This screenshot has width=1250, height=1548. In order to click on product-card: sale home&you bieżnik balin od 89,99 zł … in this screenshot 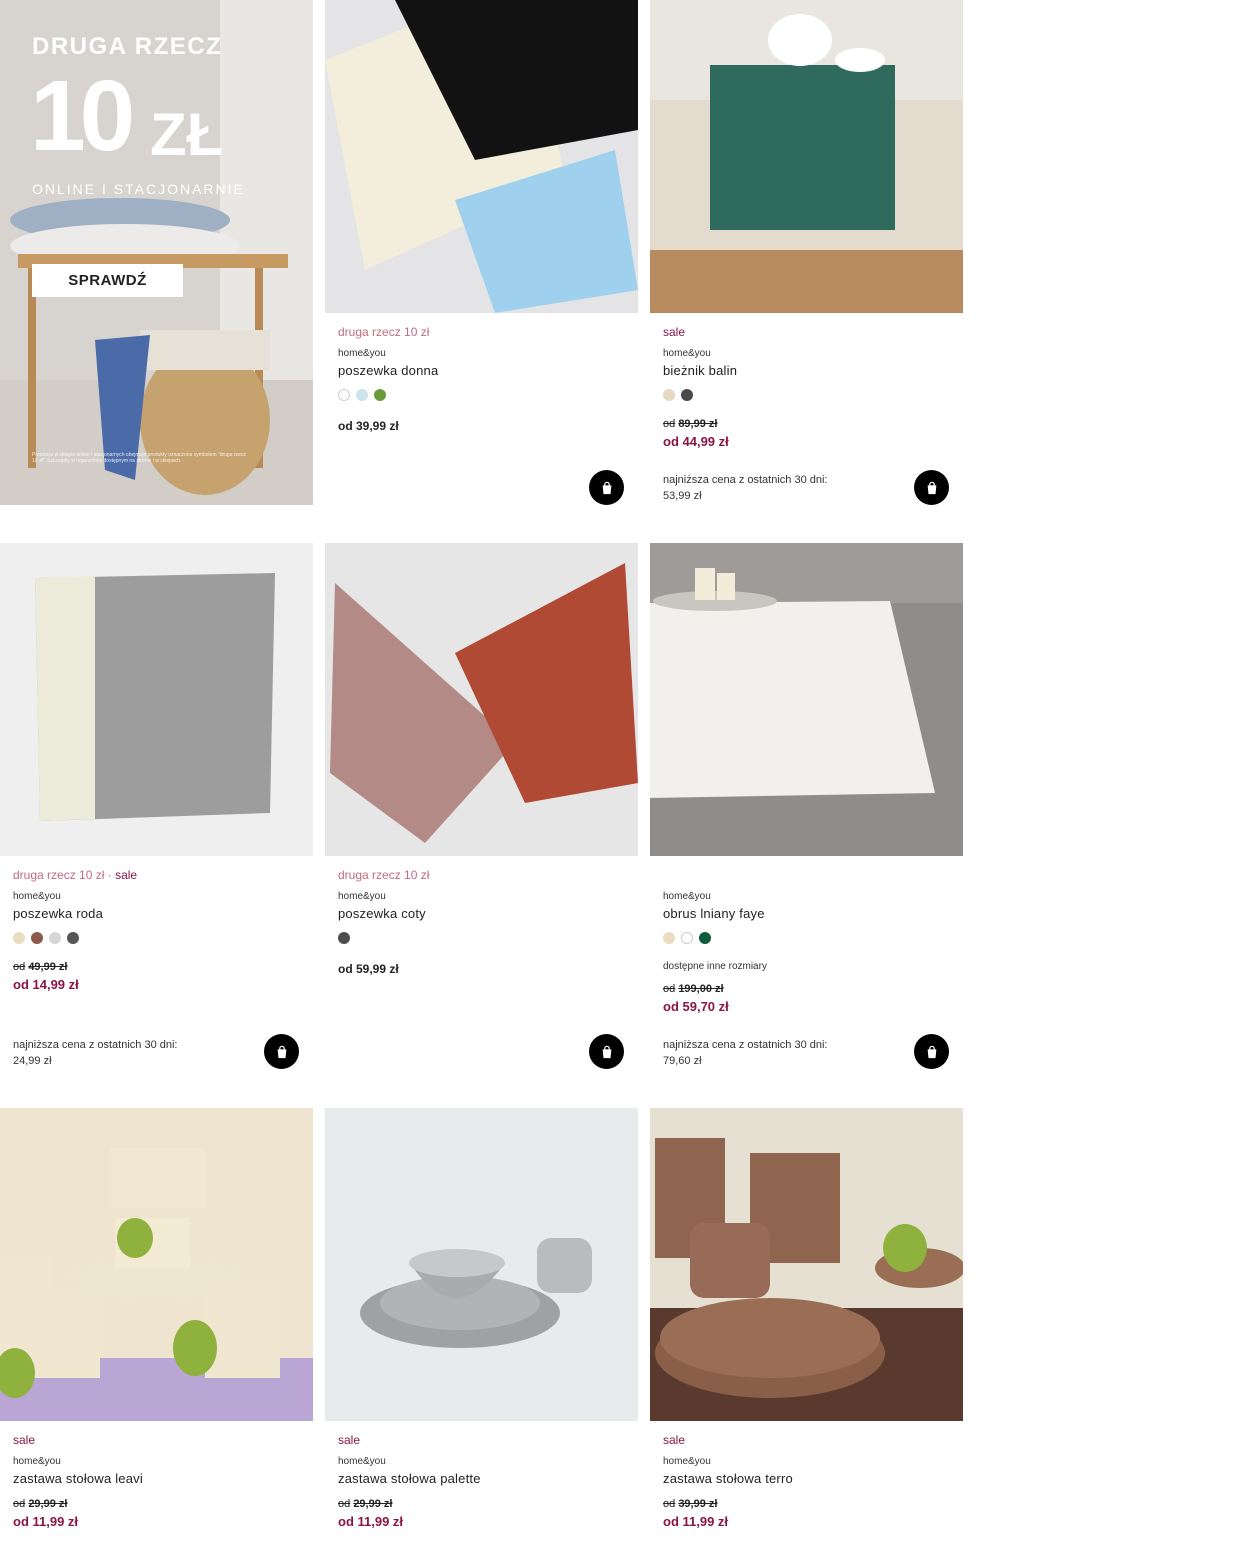, I will do `click(806, 252)`.